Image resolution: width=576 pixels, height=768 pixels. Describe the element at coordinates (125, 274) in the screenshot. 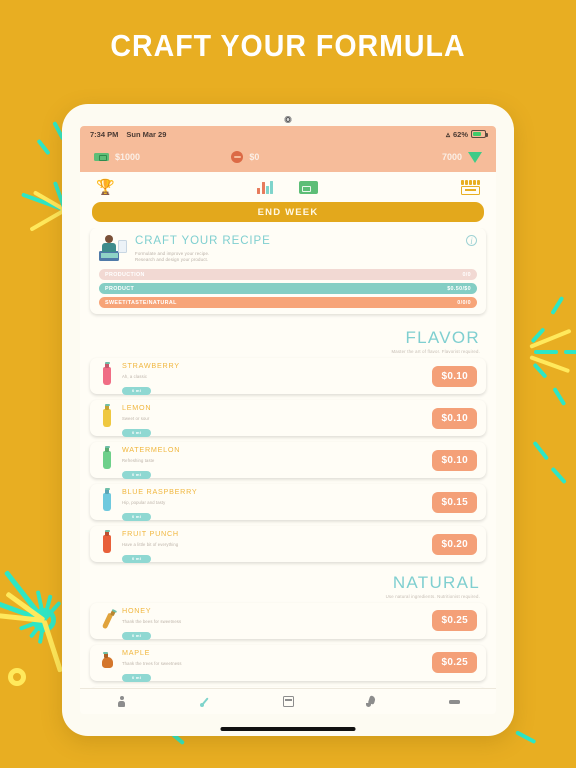

I see `progress-label-production: PRODUCTION` at that location.